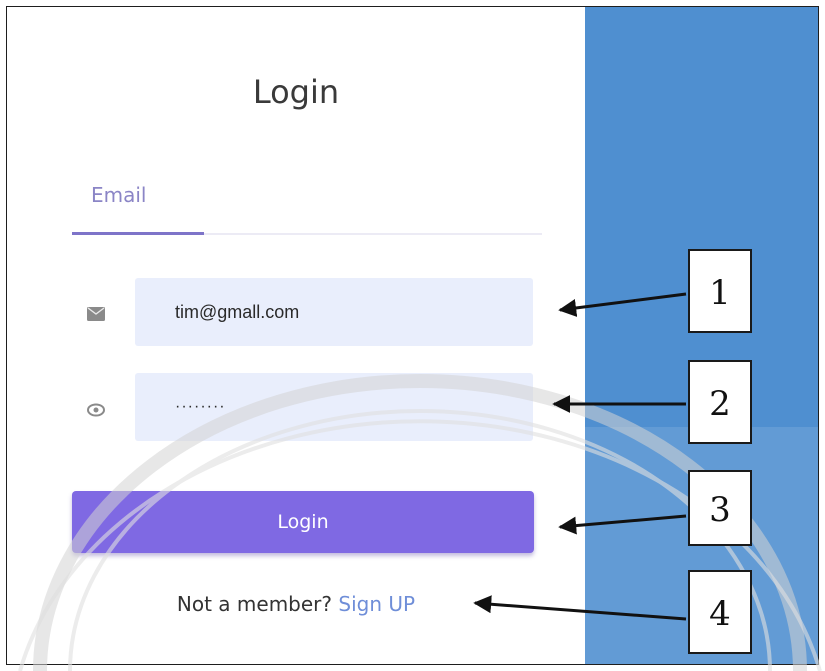  I want to click on eye-icon, so click(96, 410).